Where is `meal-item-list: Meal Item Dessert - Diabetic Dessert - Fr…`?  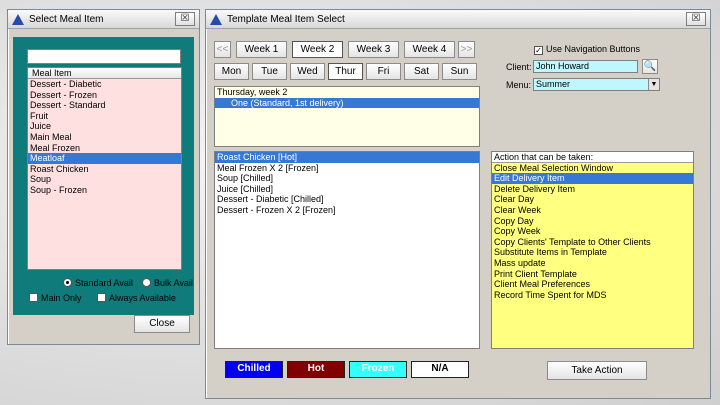 meal-item-list: Meal Item Dessert - Diabetic Dessert - Fr… is located at coordinates (104, 168).